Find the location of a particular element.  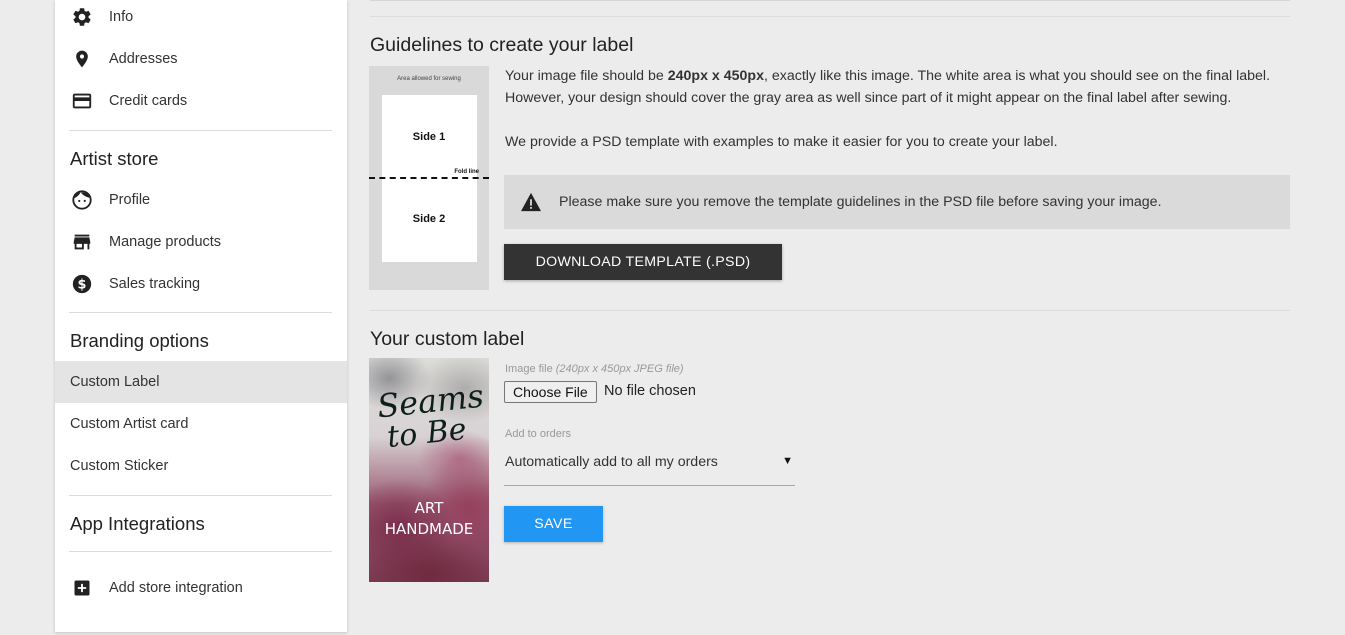

save-button: SAVE is located at coordinates (553, 524).